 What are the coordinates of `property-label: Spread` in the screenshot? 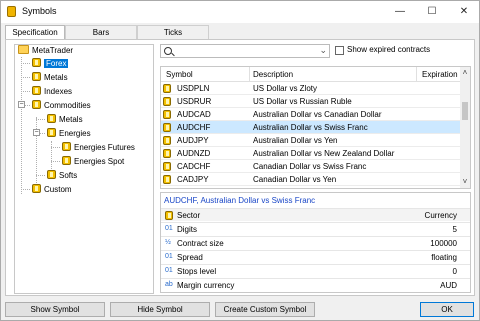 It's located at (190, 257).